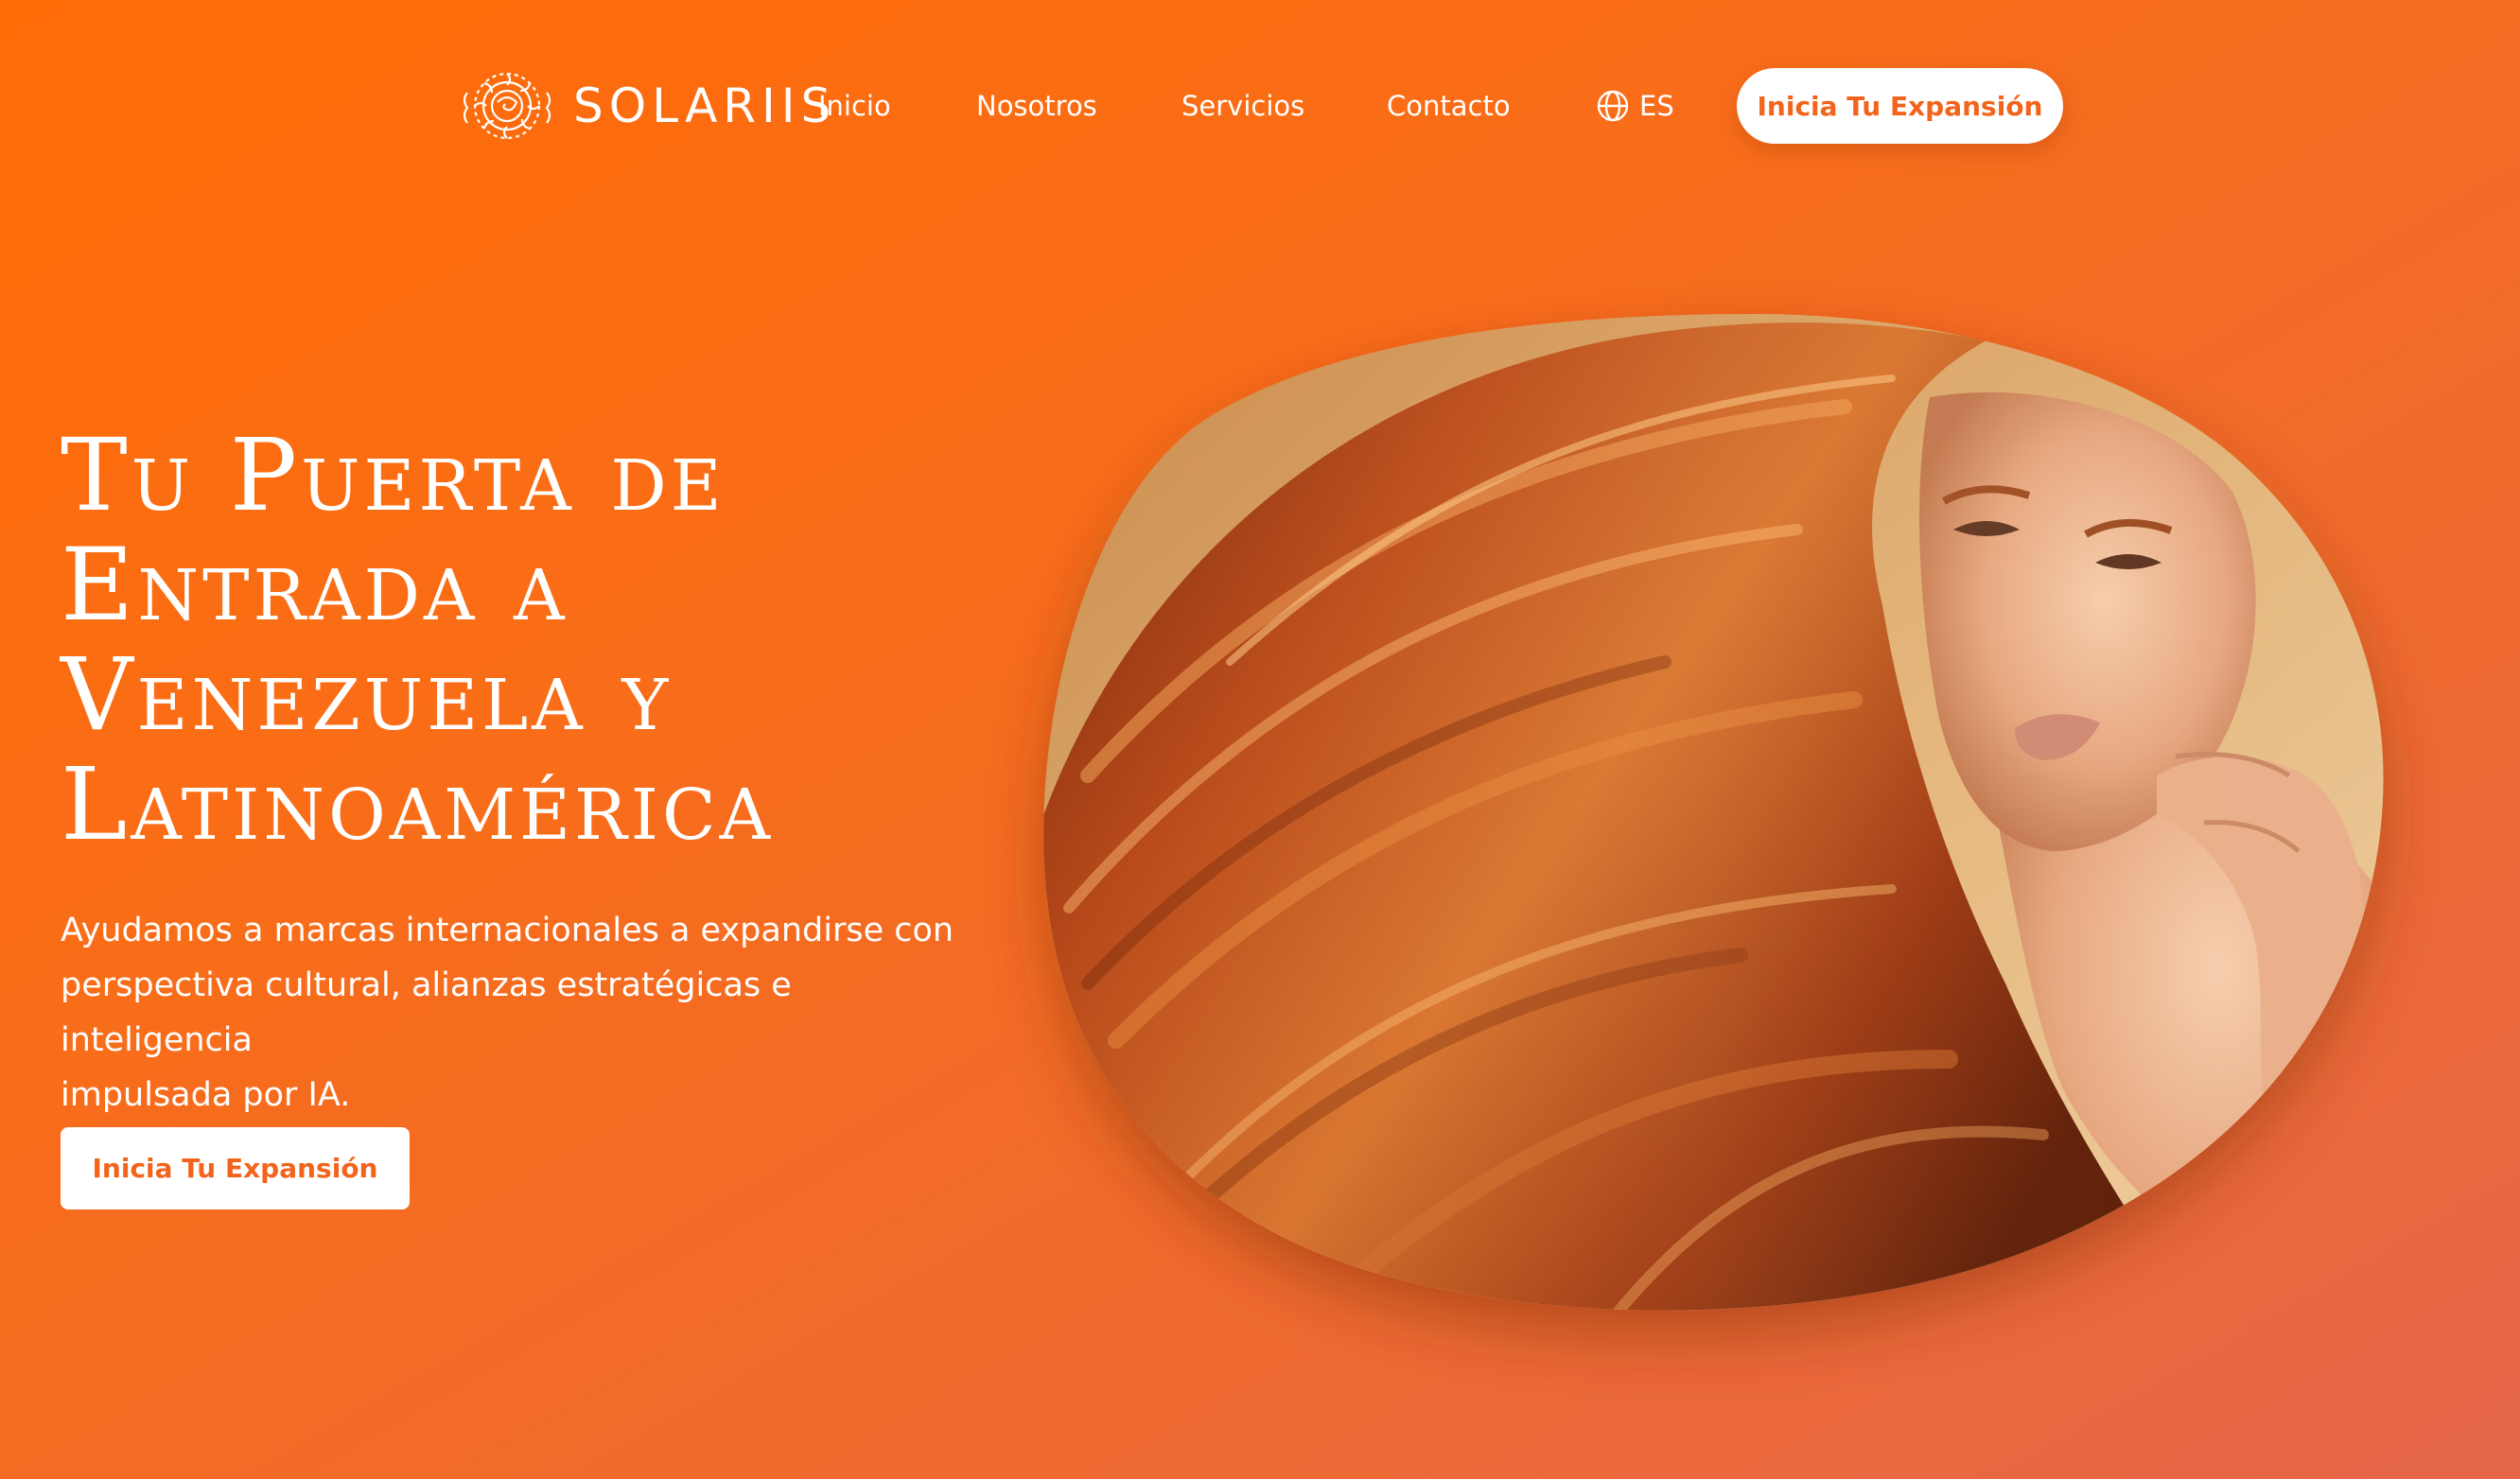 This screenshot has width=2520, height=1479. I want to click on nav-link-nosotros: Nosotros, so click(1036, 106).